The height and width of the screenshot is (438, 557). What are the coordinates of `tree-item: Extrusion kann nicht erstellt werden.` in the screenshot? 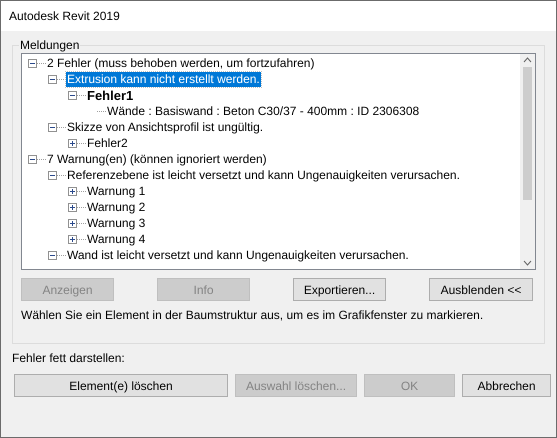 It's located at (163, 79).